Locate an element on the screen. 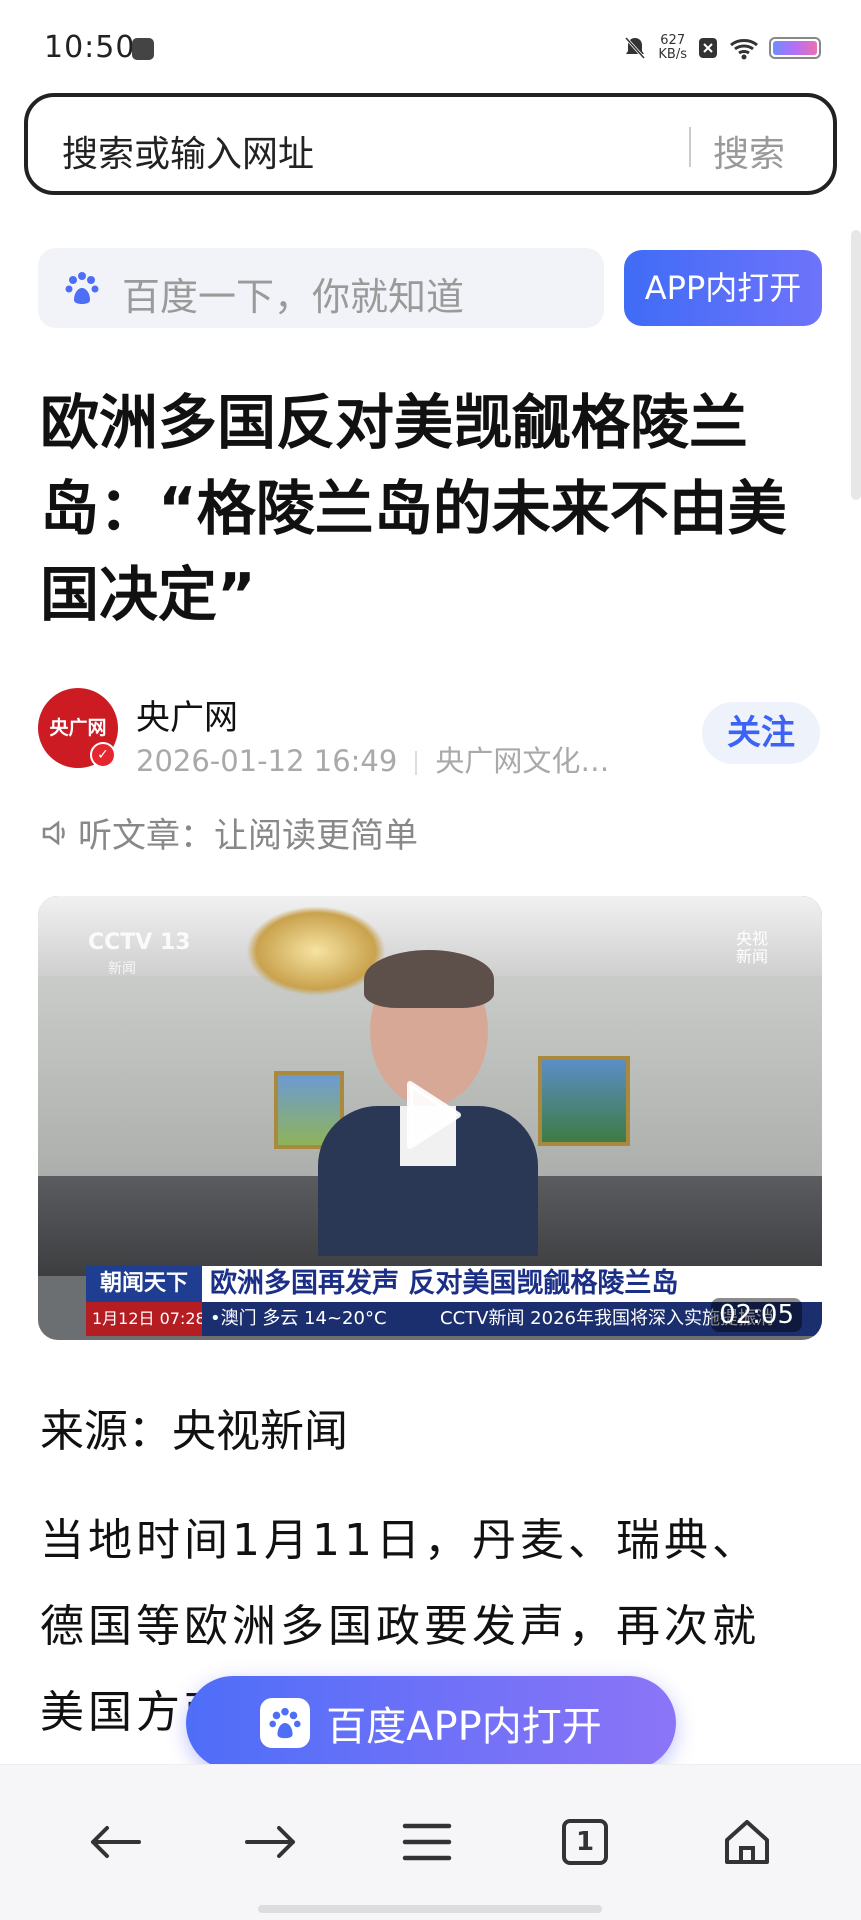 This screenshot has width=861, height=1920. video-frame-painting-right is located at coordinates (584, 1101).